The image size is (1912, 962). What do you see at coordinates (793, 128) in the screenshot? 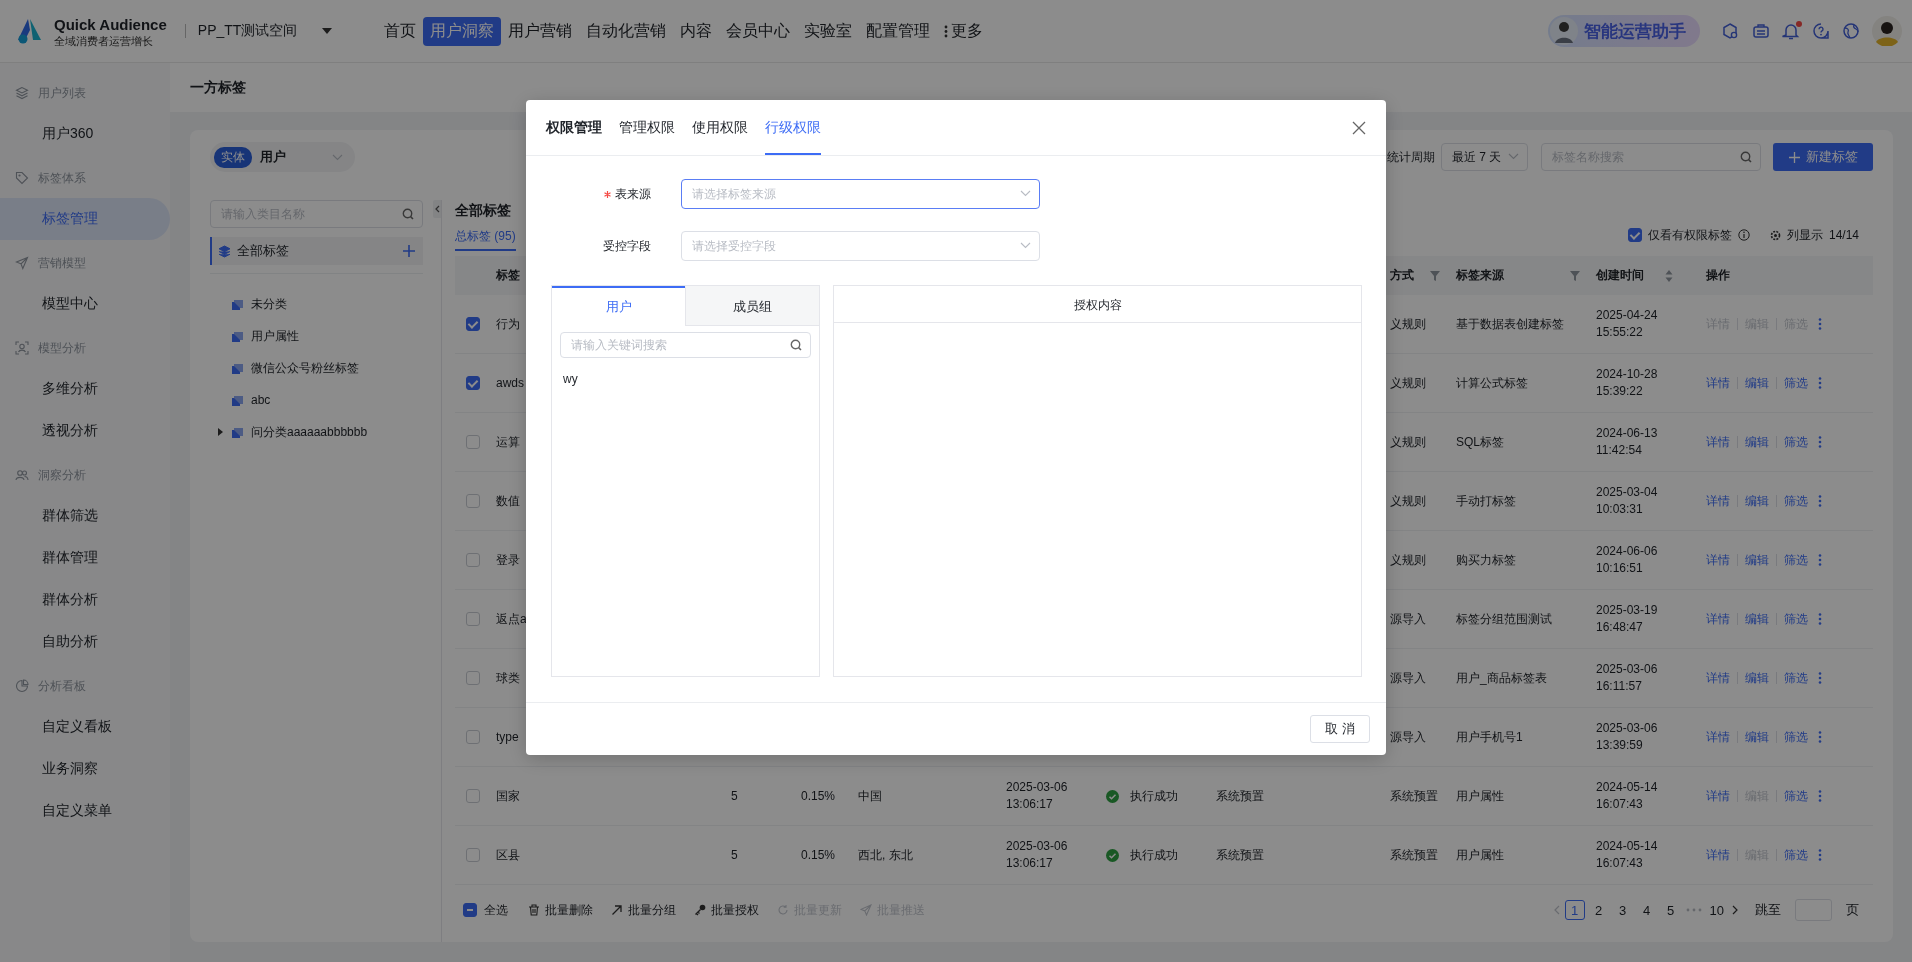
I see `tab: 行级权限` at bounding box center [793, 128].